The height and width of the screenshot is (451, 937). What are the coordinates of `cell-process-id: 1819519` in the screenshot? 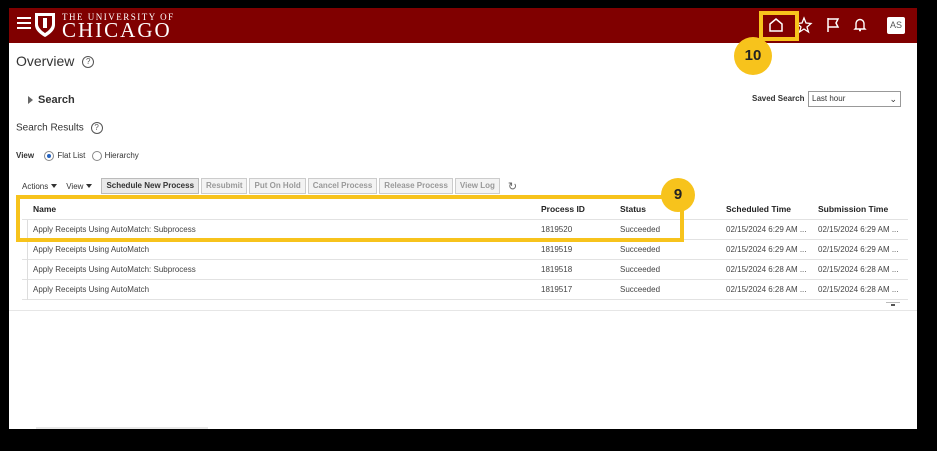 It's located at (557, 249).